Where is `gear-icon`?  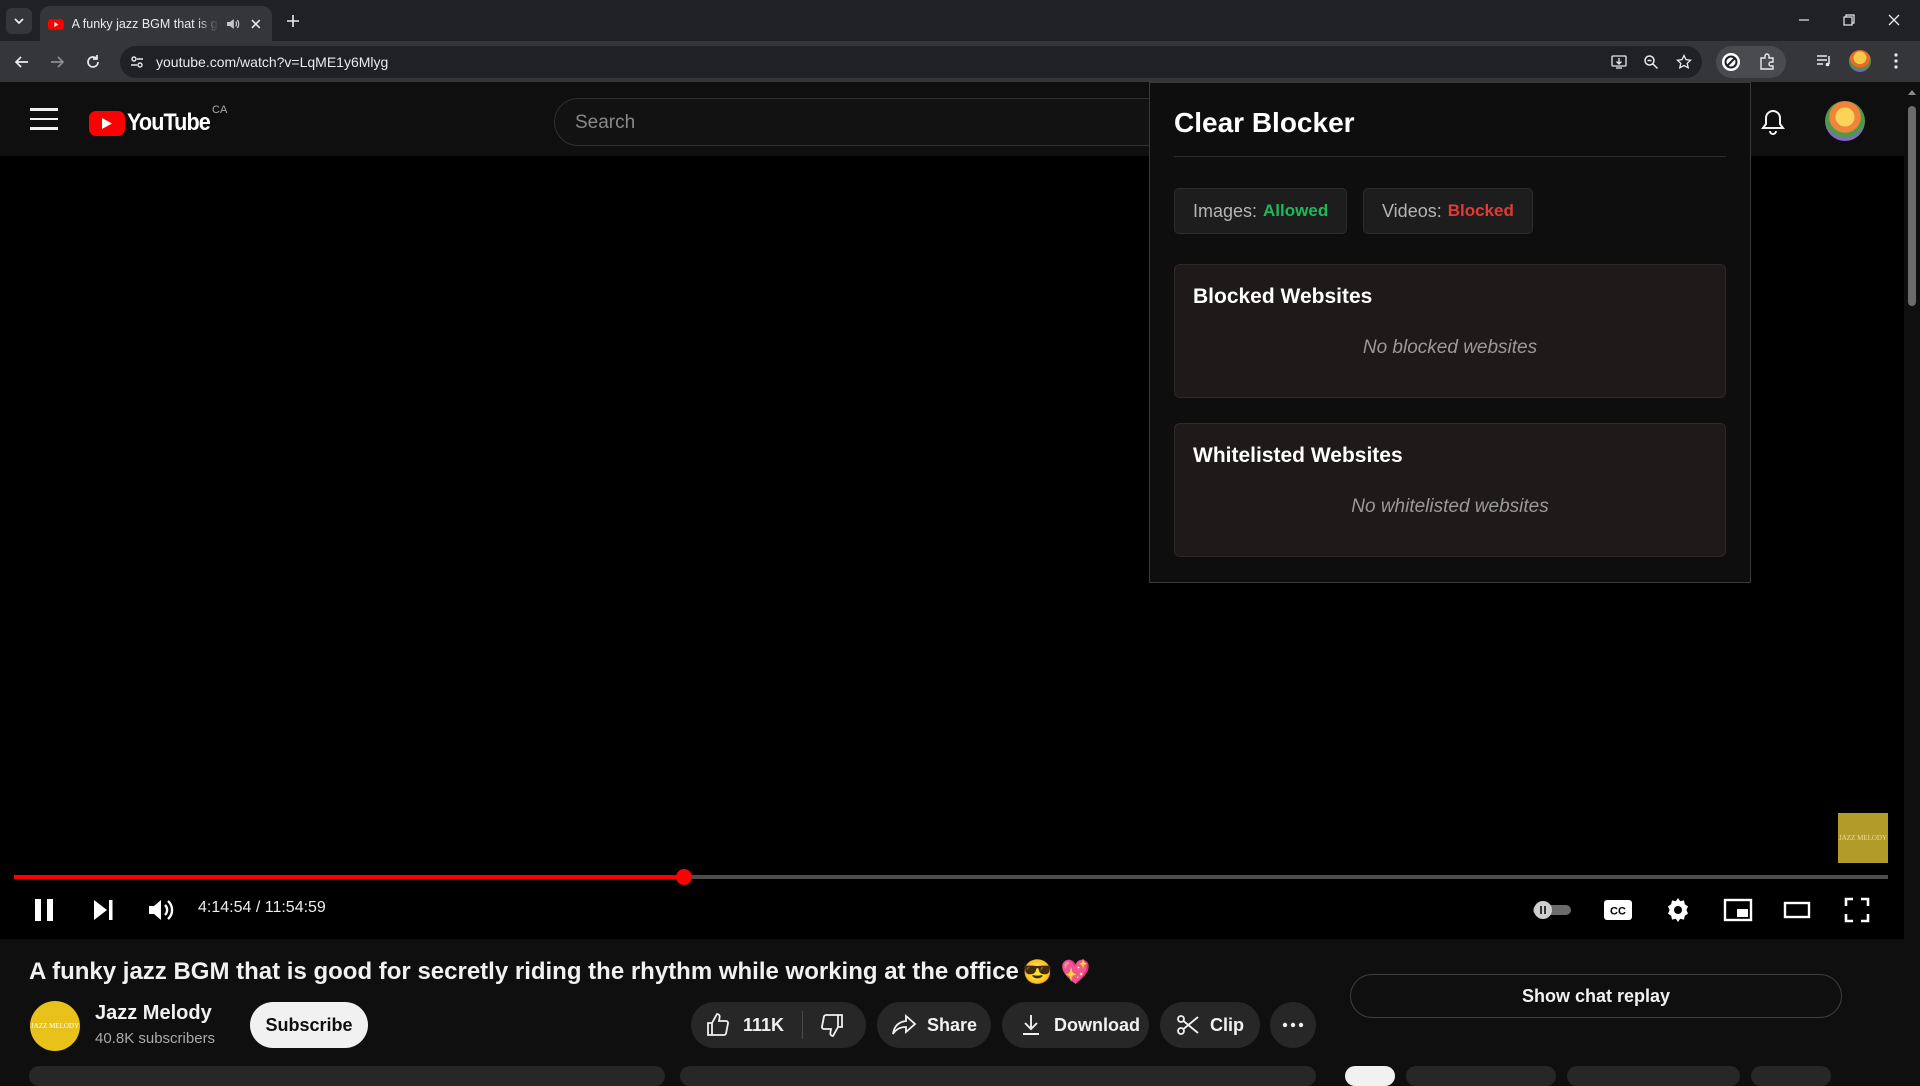 gear-icon is located at coordinates (1678, 910).